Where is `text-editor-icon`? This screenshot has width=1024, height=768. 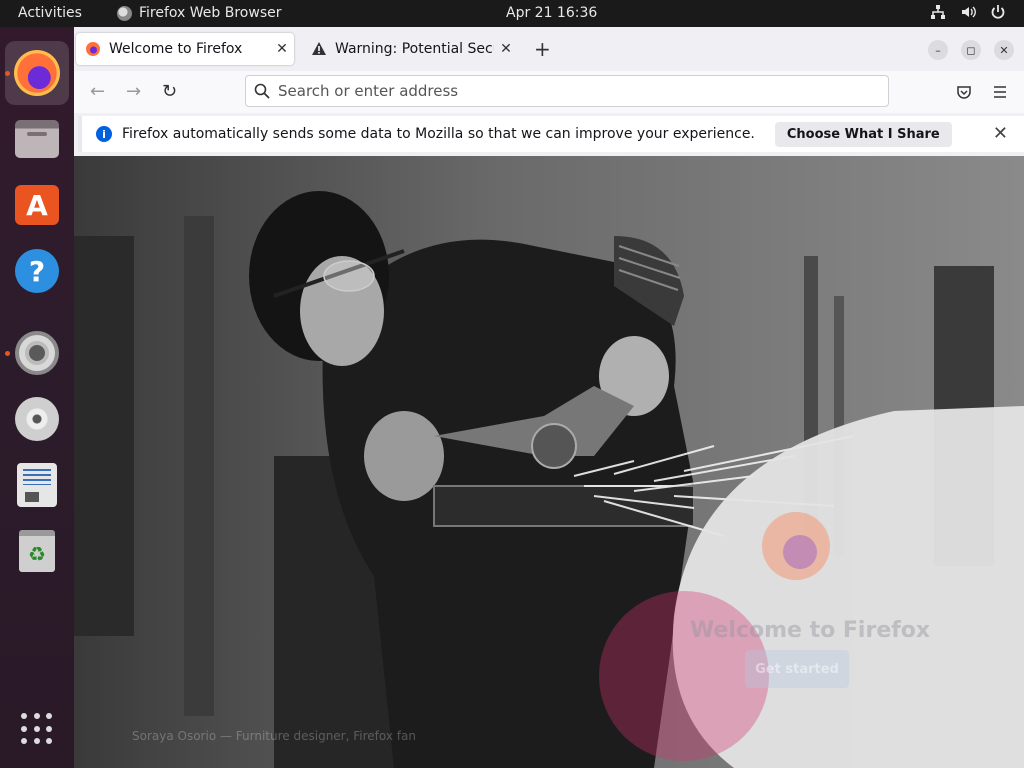
text-editor-icon is located at coordinates (37, 485).